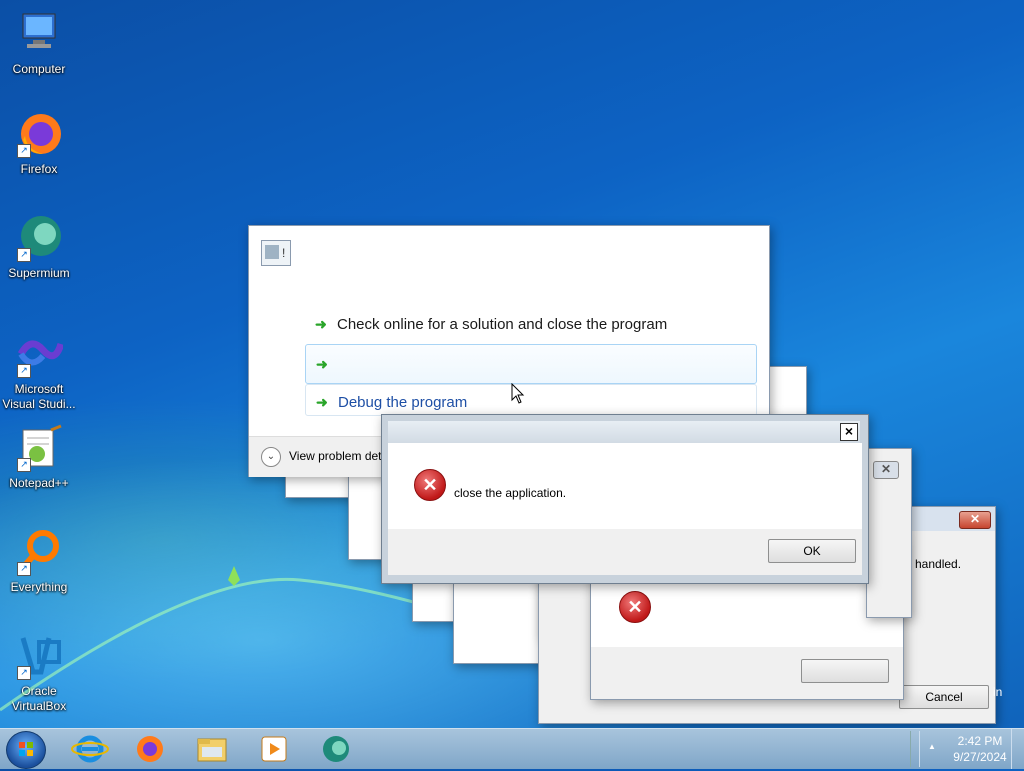  Describe the element at coordinates (980, 757) in the screenshot. I see `clock-date: 9/27/2024` at that location.